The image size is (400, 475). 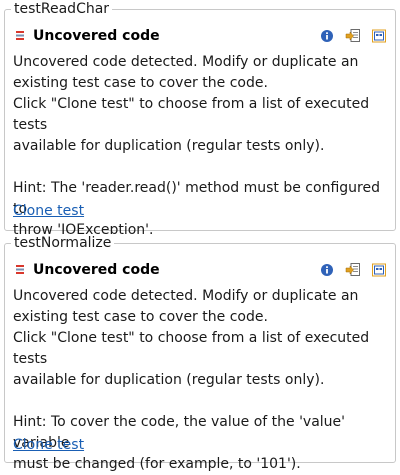 I want to click on hint-line: must be changed (for example, to '101')., so click(x=157, y=464).